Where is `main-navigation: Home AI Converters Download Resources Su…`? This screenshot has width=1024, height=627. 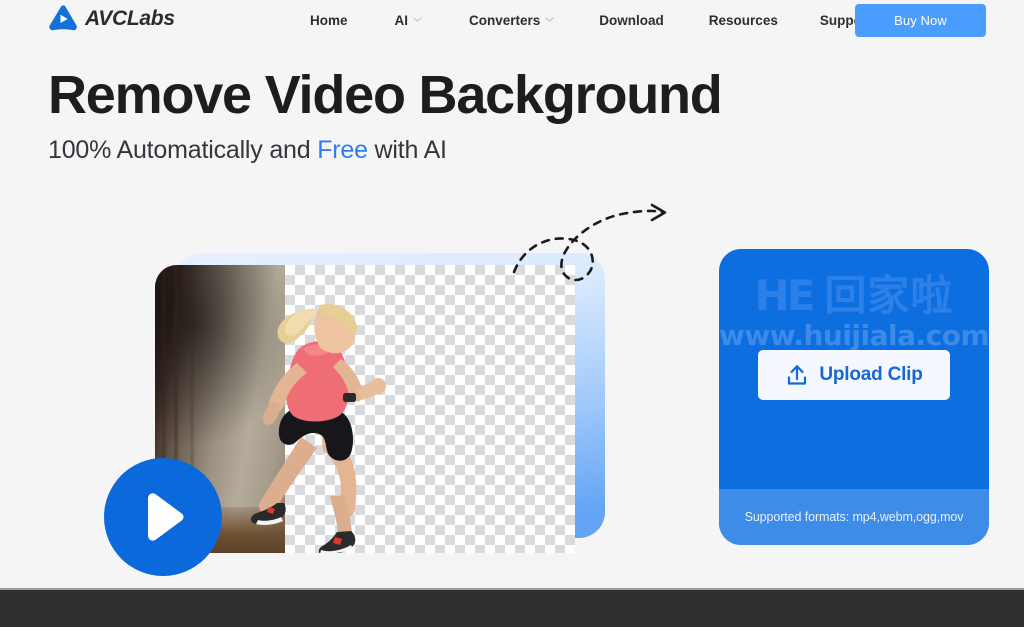
main-navigation: Home AI Converters Download Resources Su… is located at coordinates (591, 20).